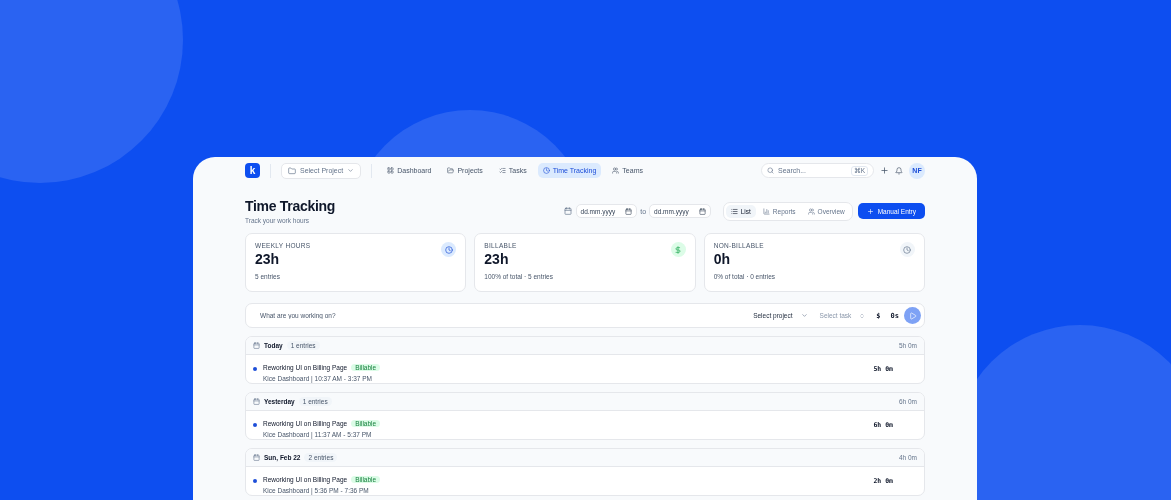 Image resolution: width=1171 pixels, height=500 pixels. What do you see at coordinates (766, 211) in the screenshot?
I see `bar-chart-icon` at bounding box center [766, 211].